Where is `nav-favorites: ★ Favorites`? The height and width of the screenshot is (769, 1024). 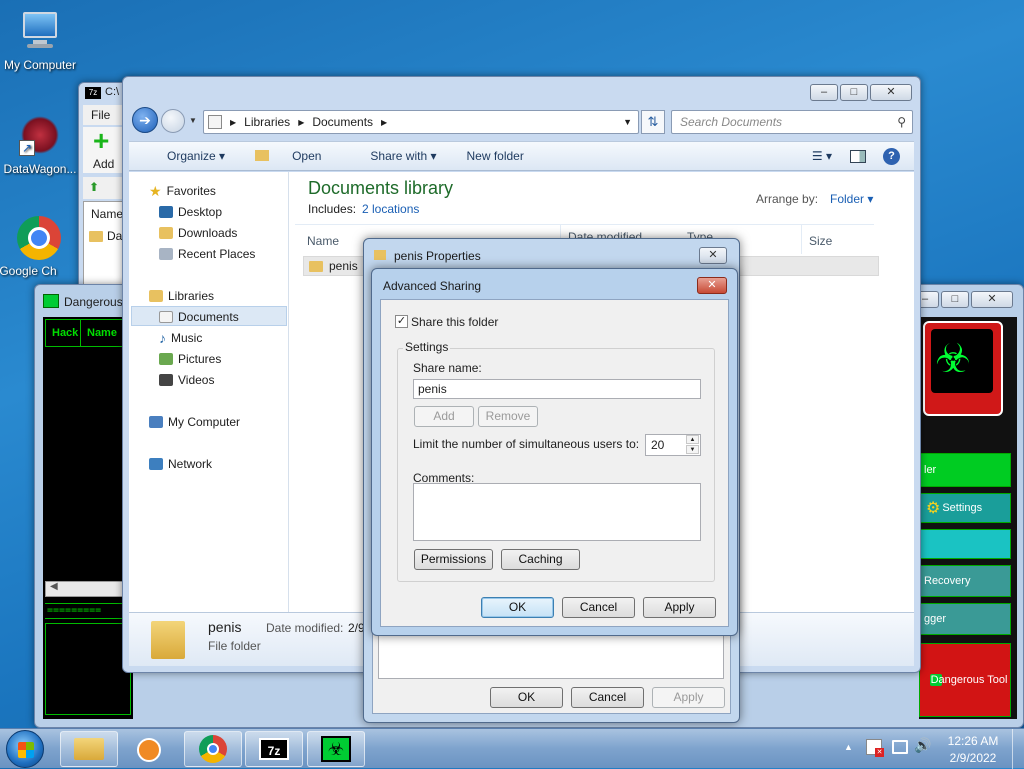 nav-favorites: ★ Favorites is located at coordinates (182, 191).